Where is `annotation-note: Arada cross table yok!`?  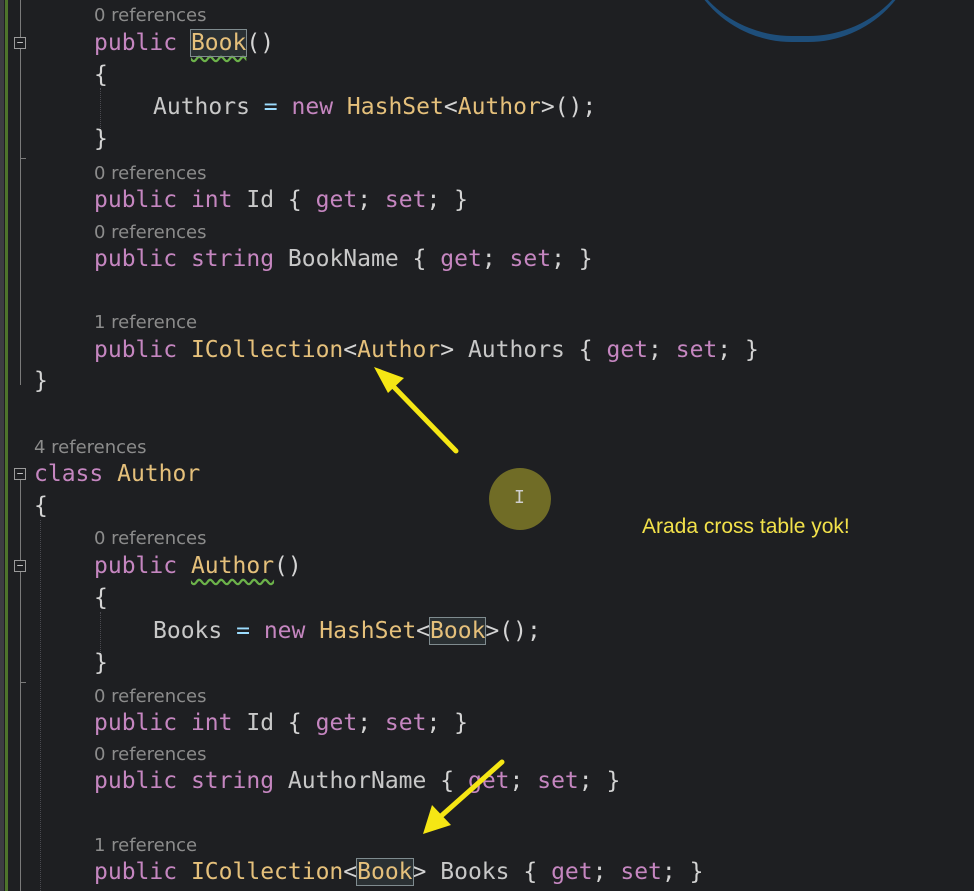 annotation-note: Arada cross table yok! is located at coordinates (746, 526).